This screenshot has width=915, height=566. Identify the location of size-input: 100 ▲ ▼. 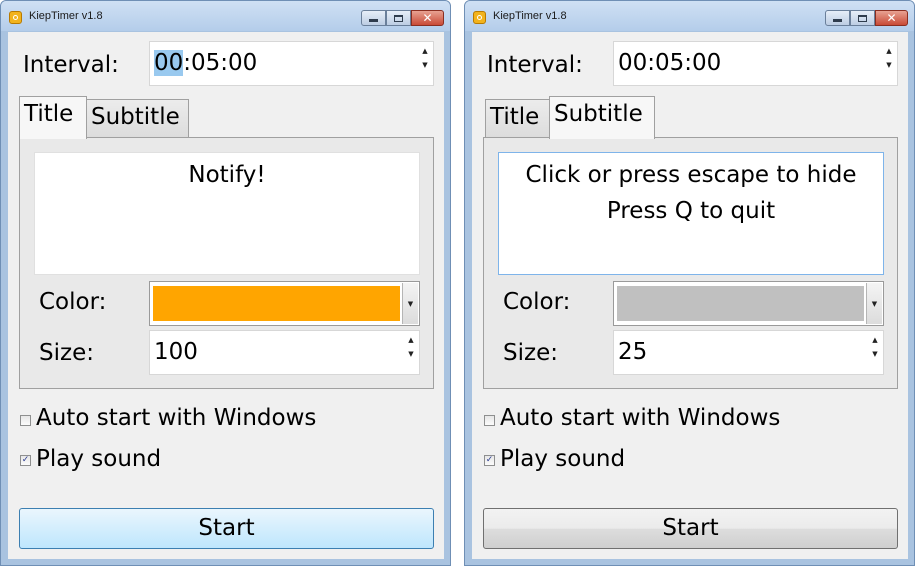
(284, 352).